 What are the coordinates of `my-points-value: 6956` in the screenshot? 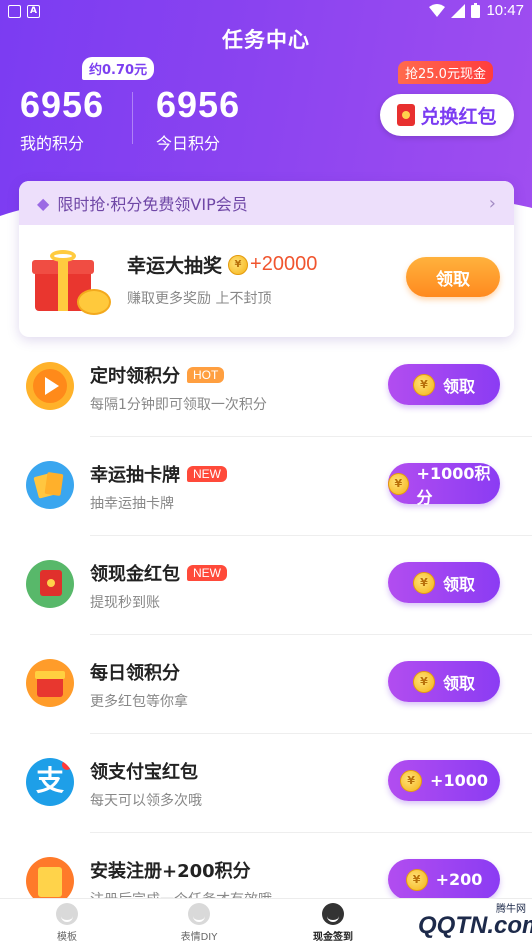 It's located at (62, 104).